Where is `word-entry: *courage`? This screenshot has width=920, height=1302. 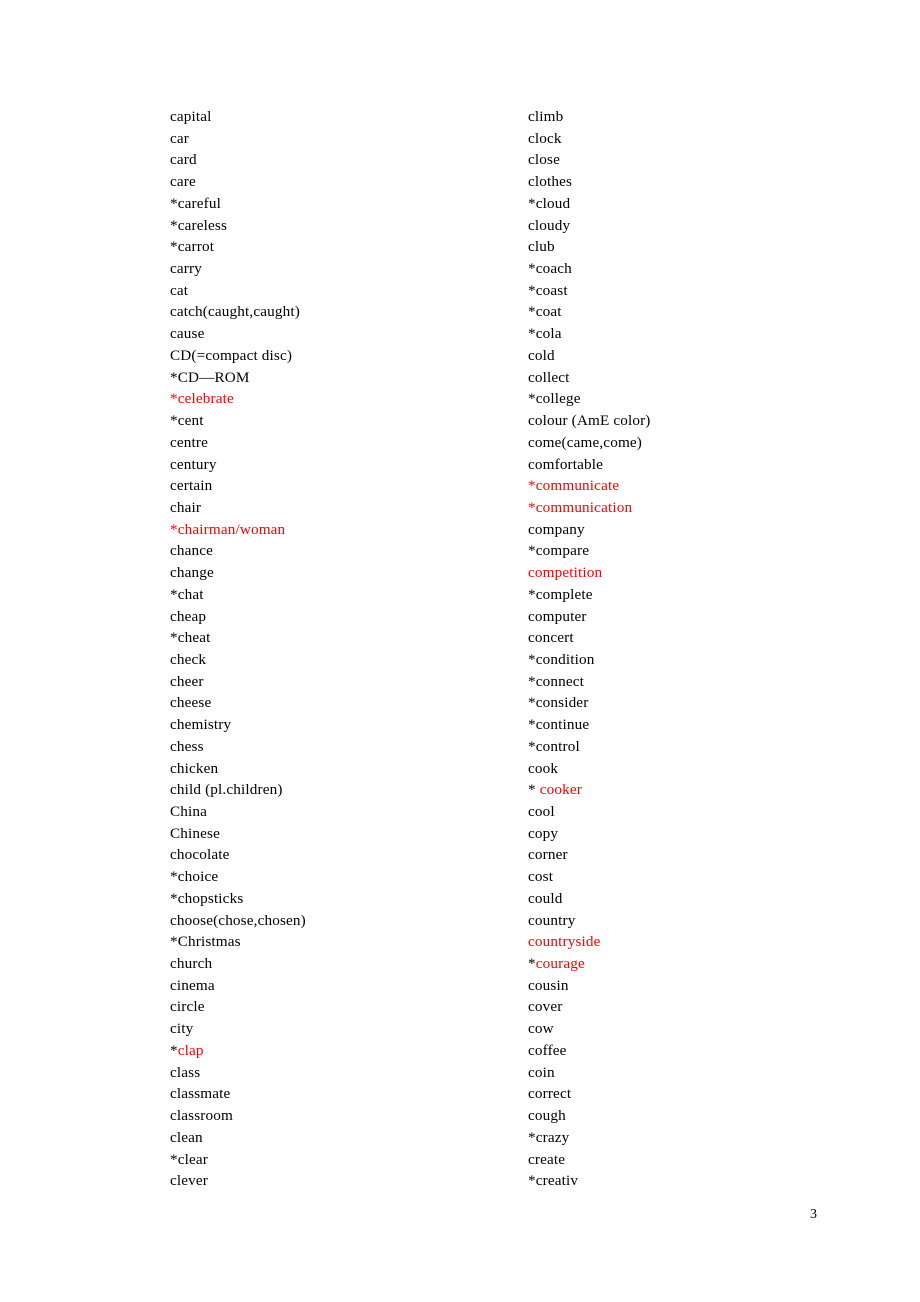 word-entry: *courage is located at coordinates (698, 964).